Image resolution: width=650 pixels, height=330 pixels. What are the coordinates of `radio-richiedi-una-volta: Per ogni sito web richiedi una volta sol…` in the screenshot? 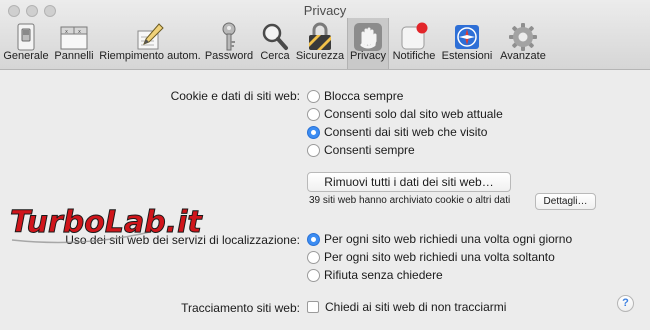 It's located at (431, 257).